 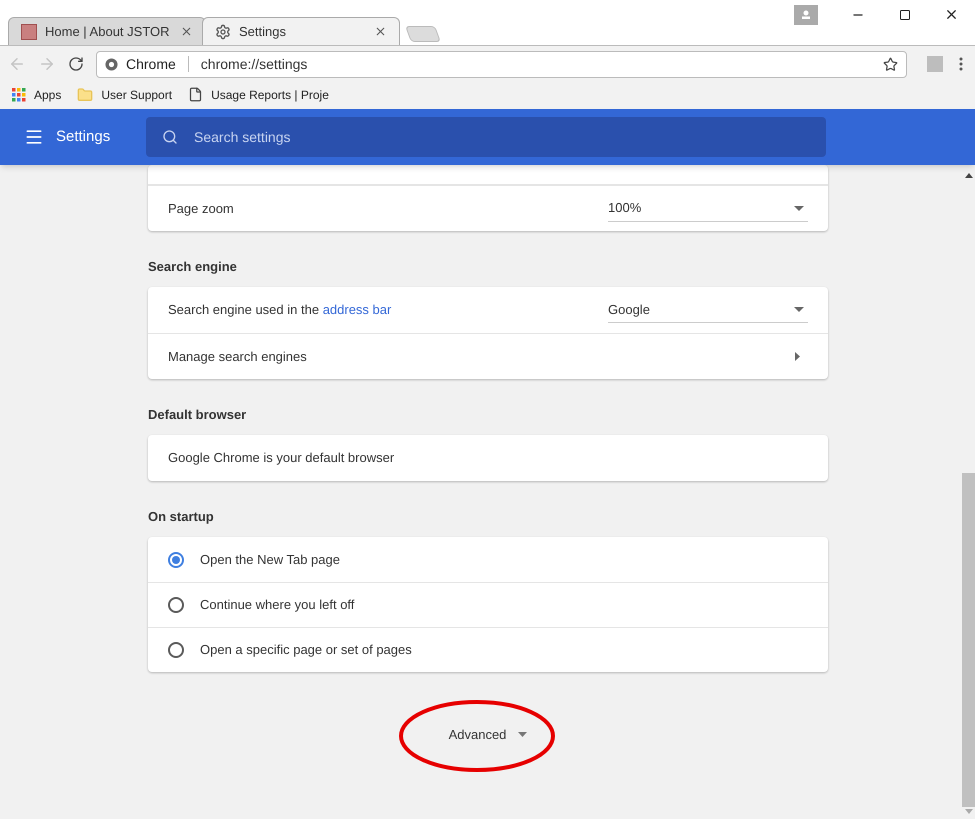 What do you see at coordinates (263, 31) in the screenshot?
I see `tab-title: Settings` at bounding box center [263, 31].